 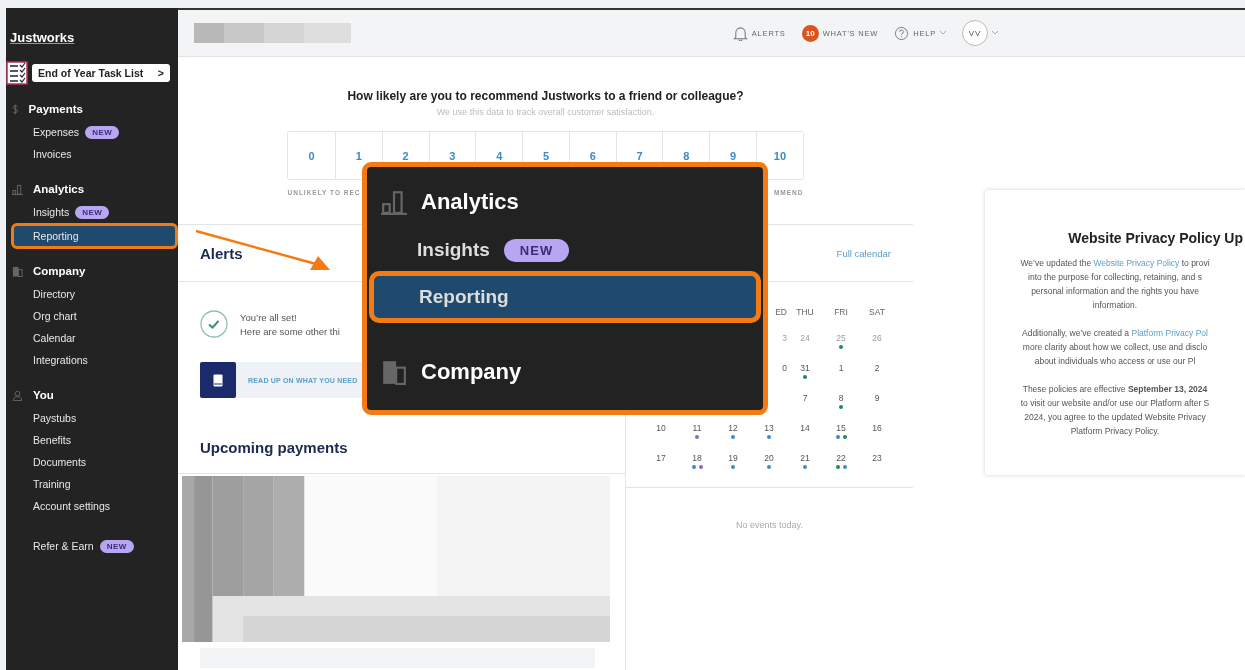 I want to click on logo: Justworks, so click(x=42, y=37).